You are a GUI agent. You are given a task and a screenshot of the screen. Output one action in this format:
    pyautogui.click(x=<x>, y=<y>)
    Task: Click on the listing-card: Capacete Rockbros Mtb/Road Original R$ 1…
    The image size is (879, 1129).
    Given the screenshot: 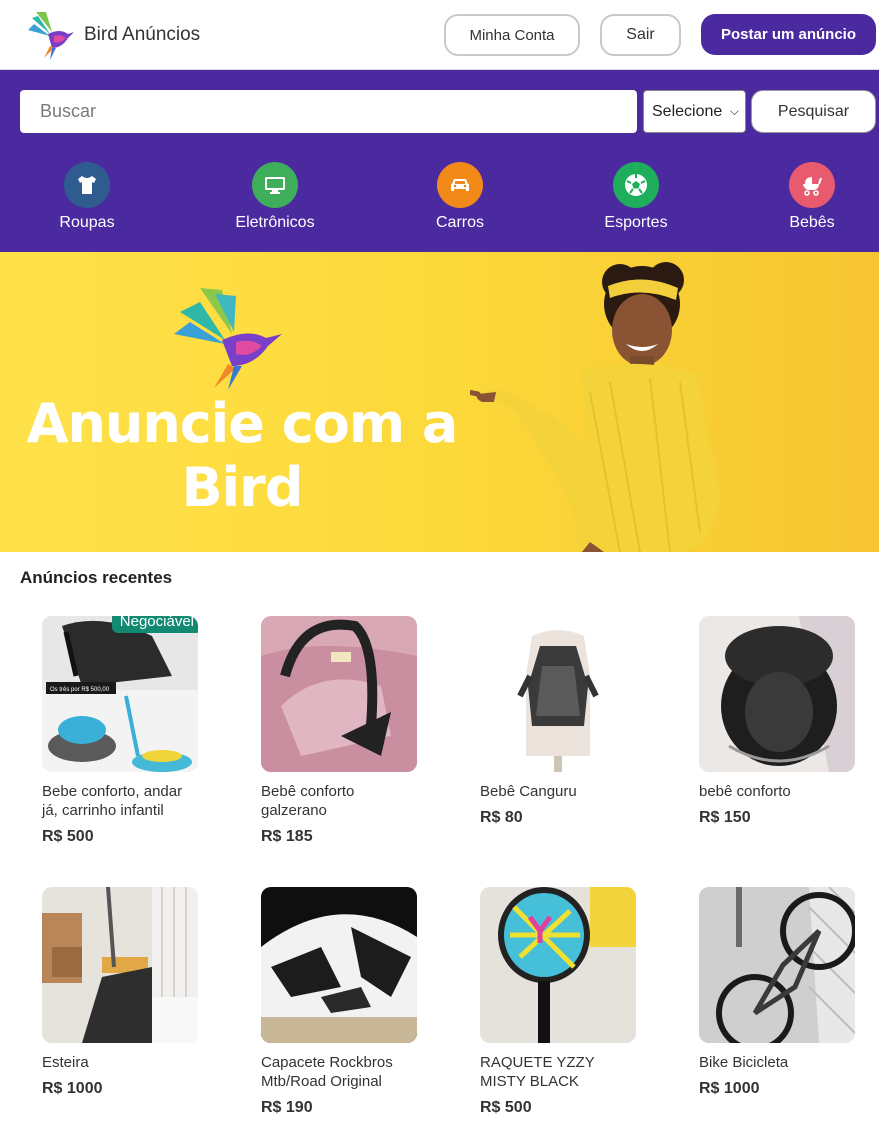 What is the action you would take?
    pyautogui.click(x=341, y=1002)
    